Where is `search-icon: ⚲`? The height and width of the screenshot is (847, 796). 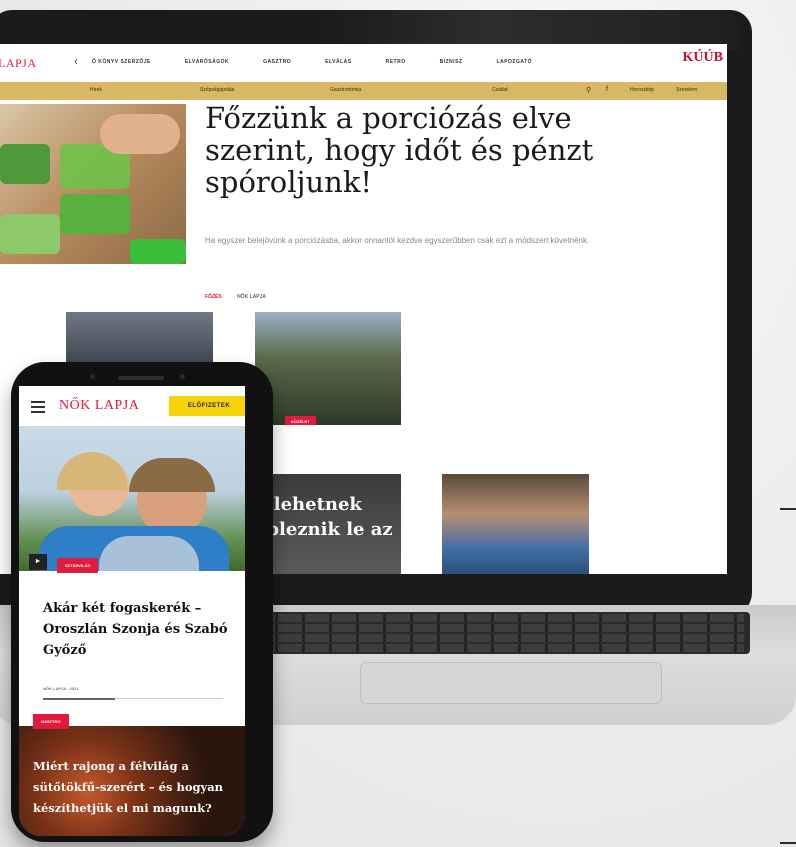
search-icon: ⚲ is located at coordinates (588, 90).